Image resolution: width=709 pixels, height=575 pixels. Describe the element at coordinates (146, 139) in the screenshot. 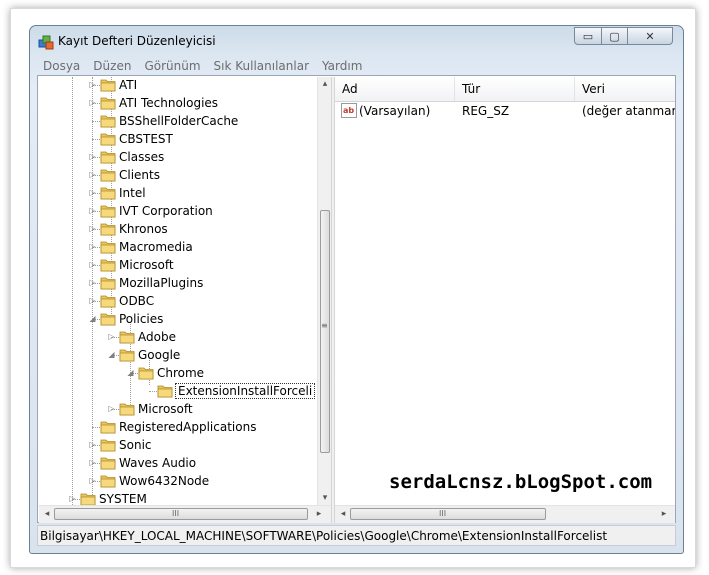

I see `tree-node-label: CBSTEST` at that location.